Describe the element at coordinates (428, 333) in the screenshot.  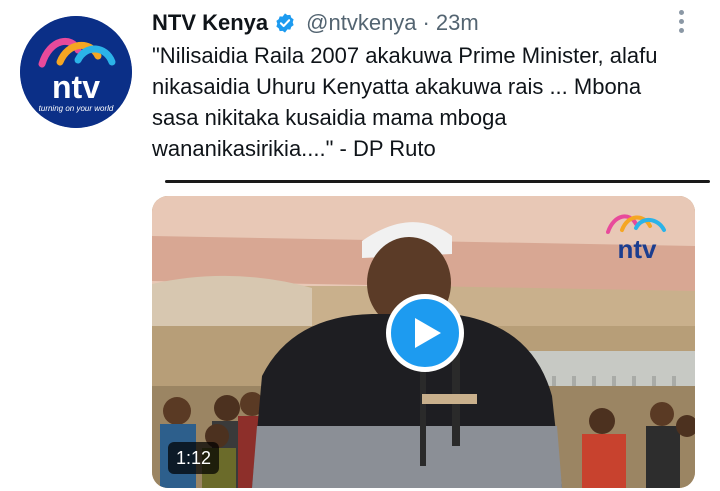
I see `play-icon` at that location.